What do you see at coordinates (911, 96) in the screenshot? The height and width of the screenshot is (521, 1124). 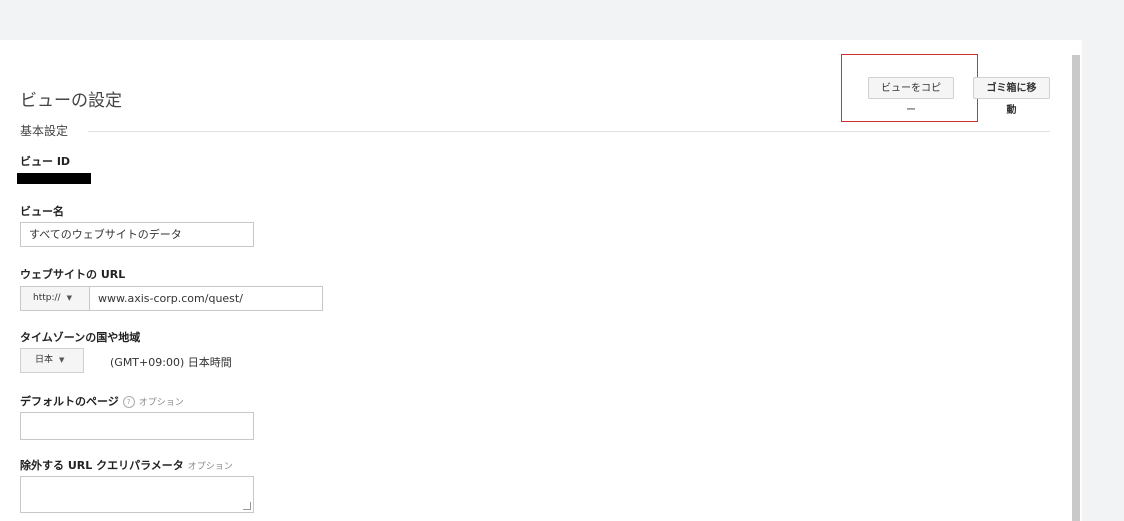 I see `copy-view-button: ビューをコピー` at bounding box center [911, 96].